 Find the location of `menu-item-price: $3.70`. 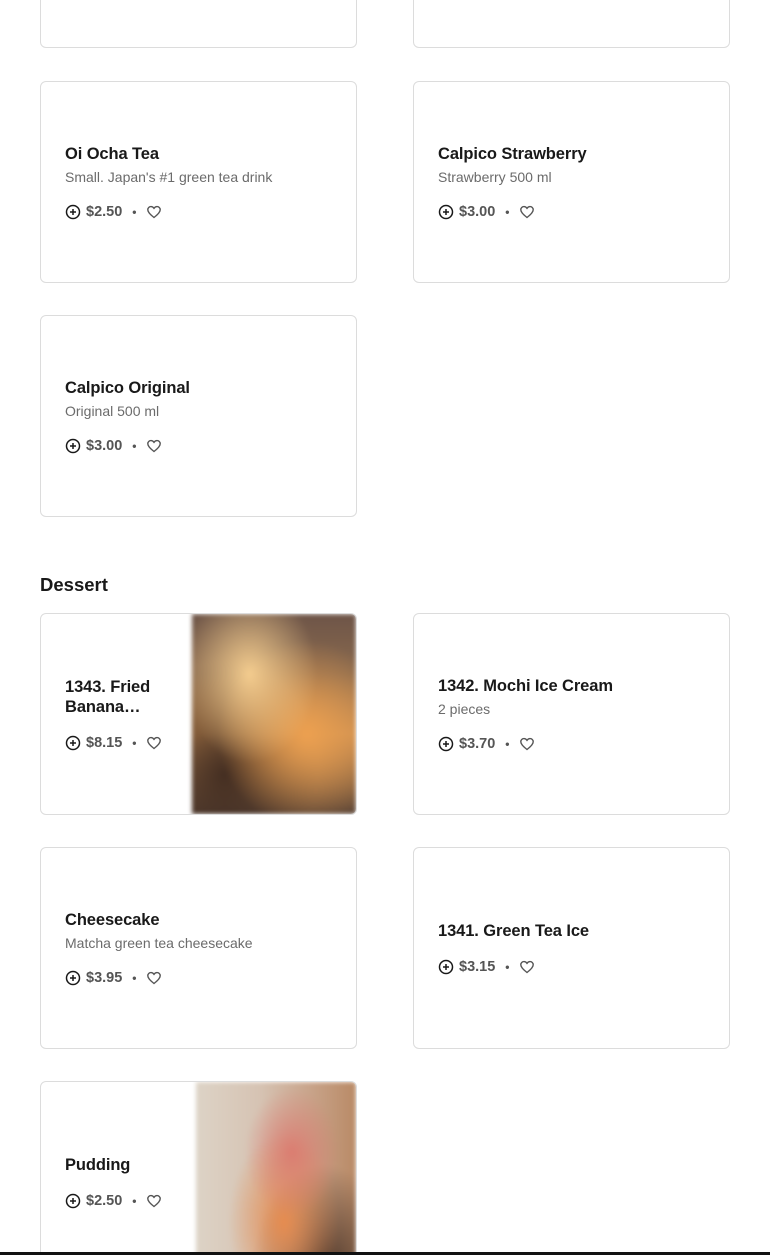

menu-item-price: $3.70 is located at coordinates (477, 744).